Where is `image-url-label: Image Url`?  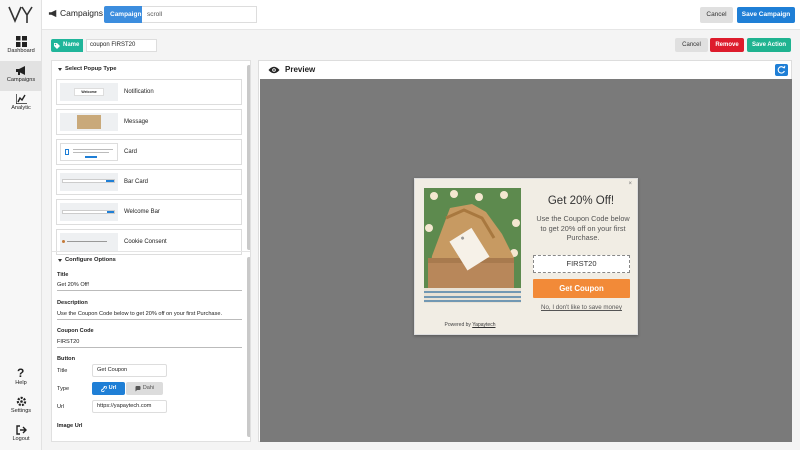
image-url-label: Image Url is located at coordinates (70, 426).